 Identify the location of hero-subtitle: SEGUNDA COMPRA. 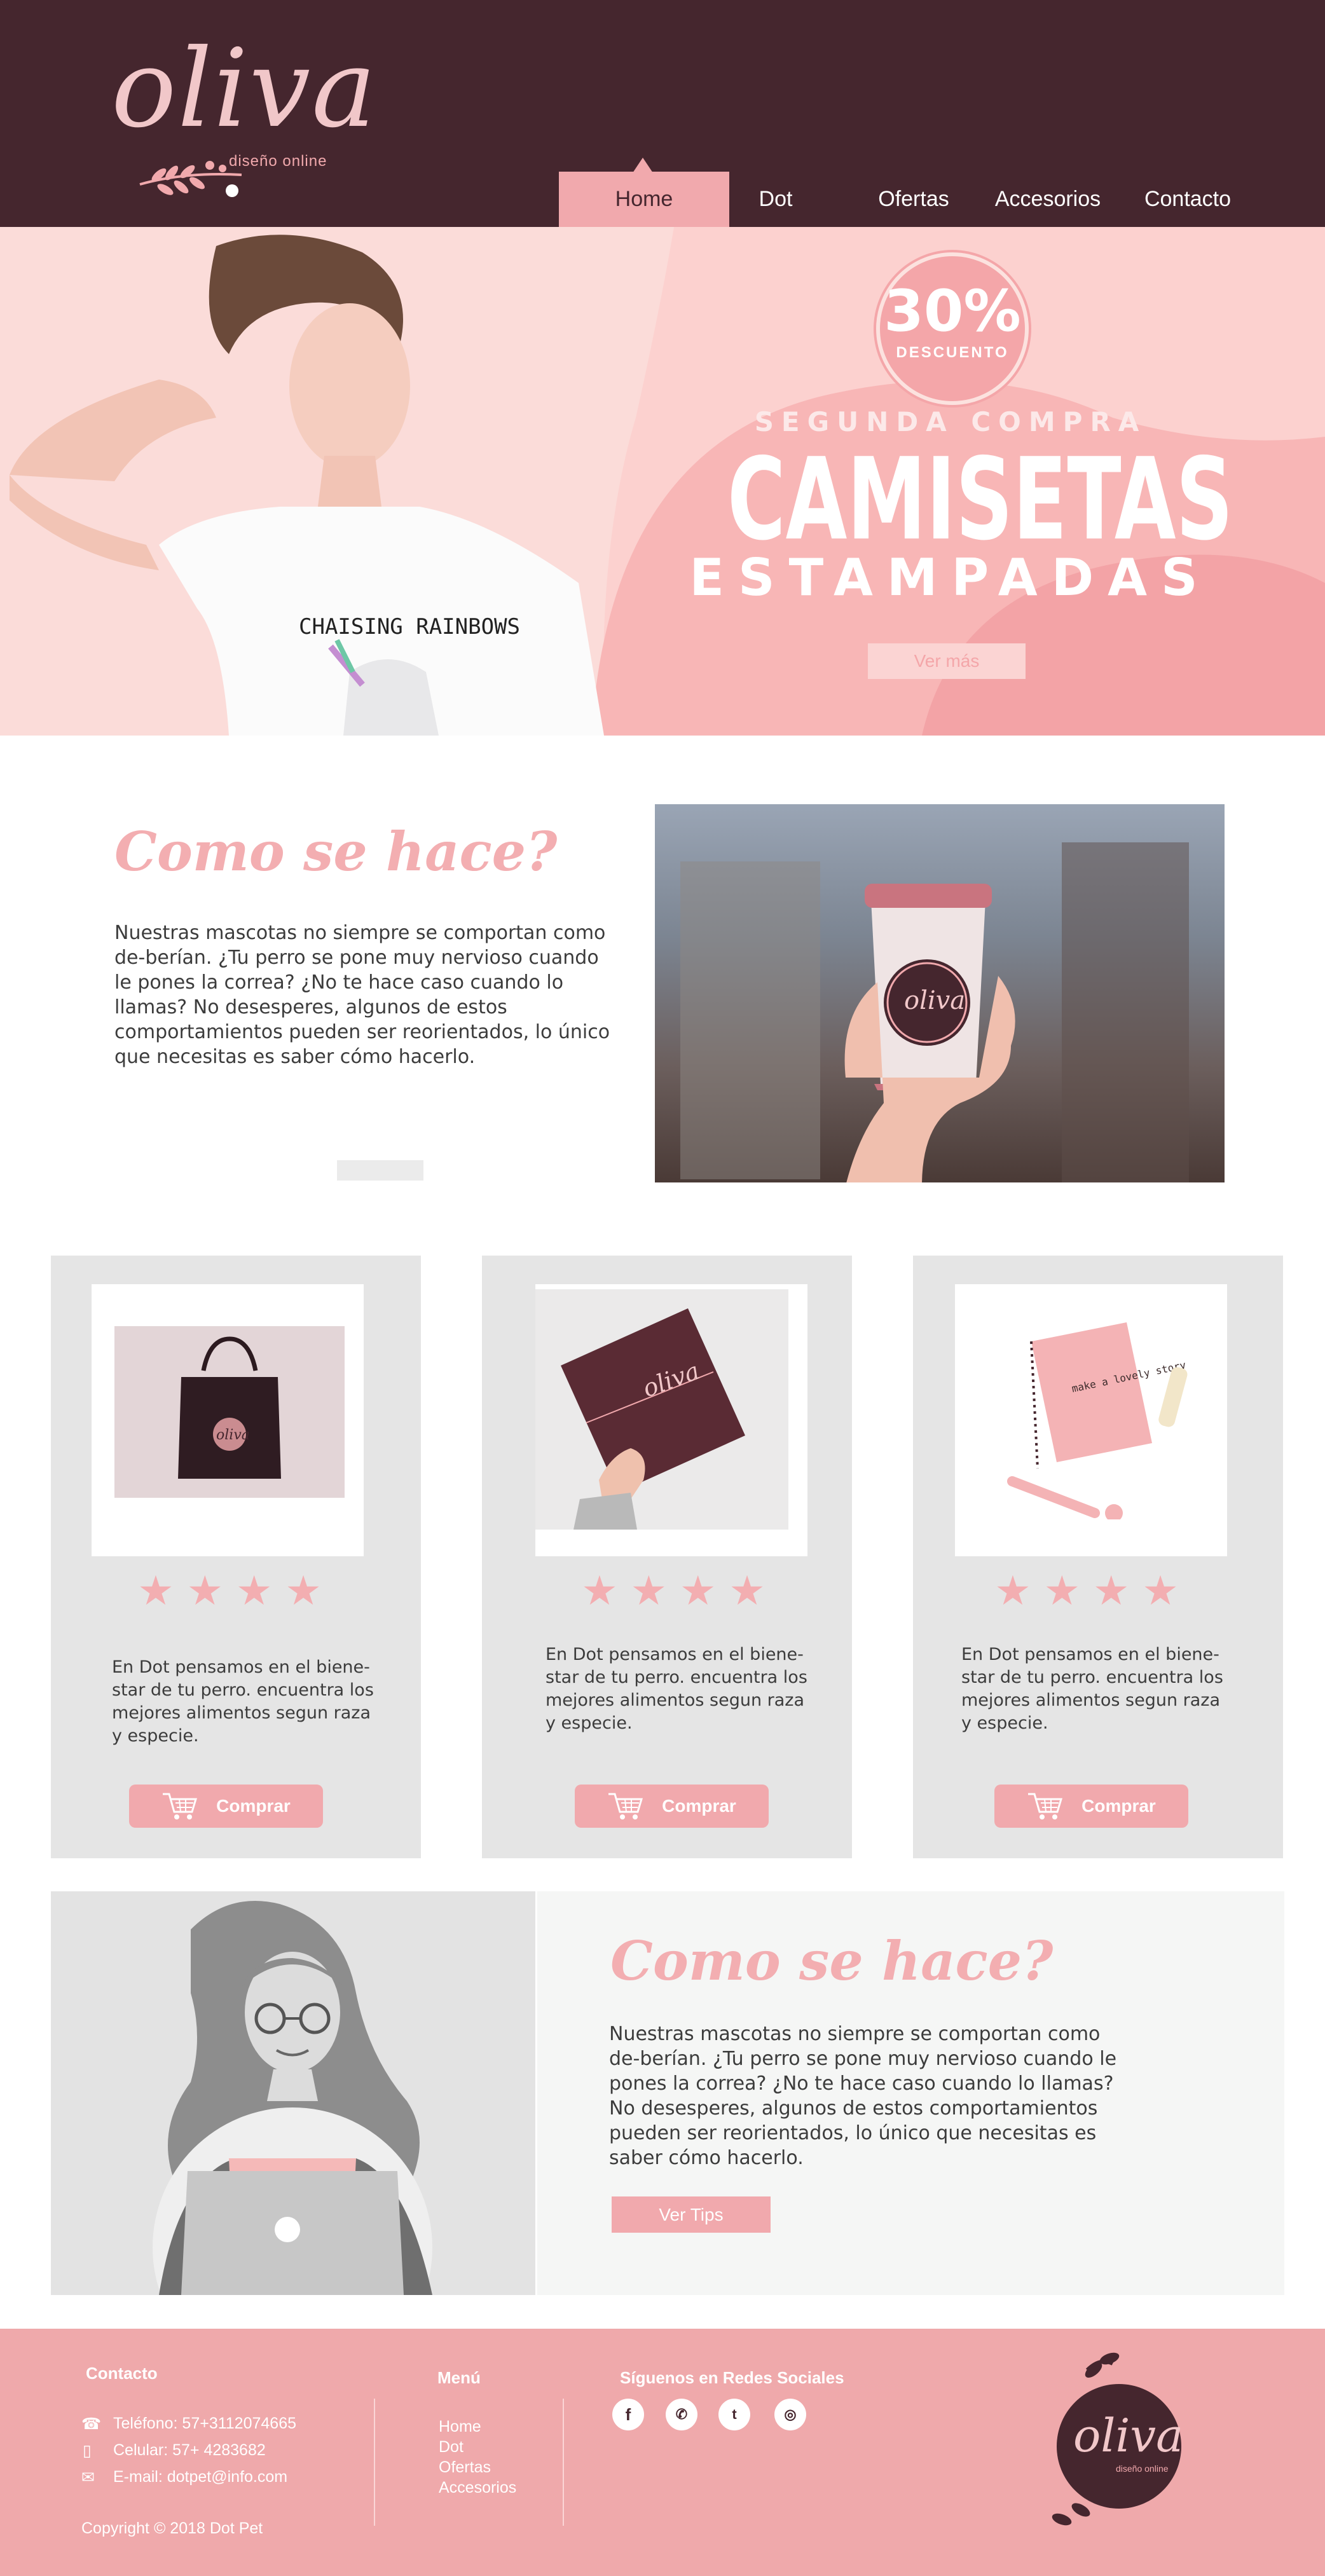
(951, 422).